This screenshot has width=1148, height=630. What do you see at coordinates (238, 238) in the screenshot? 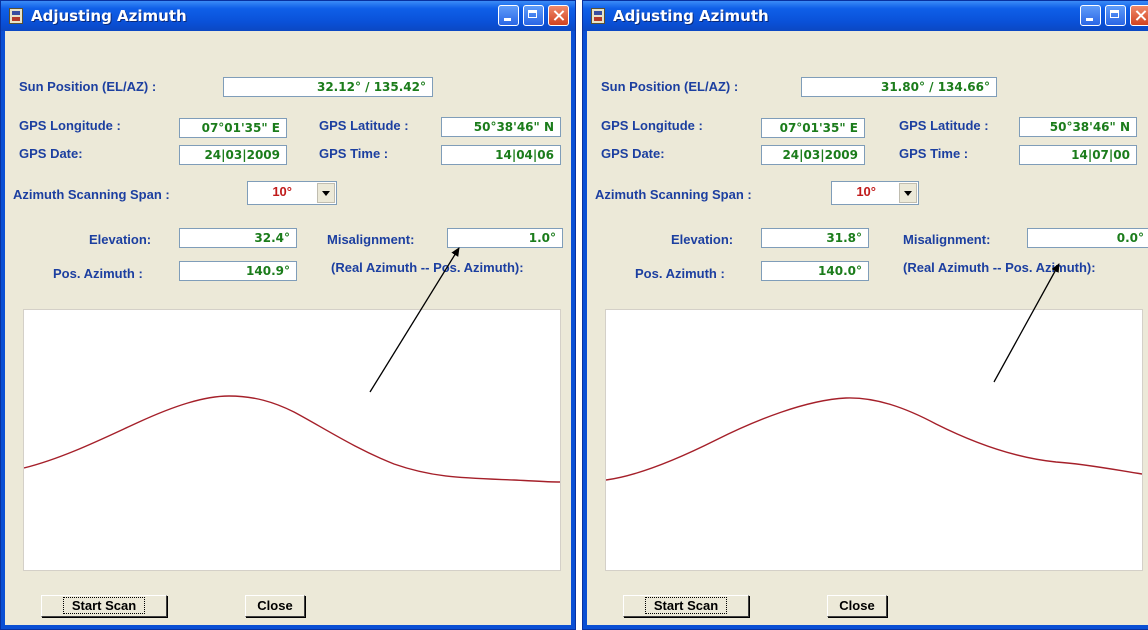
I see `elevation-field: 32.4°` at bounding box center [238, 238].